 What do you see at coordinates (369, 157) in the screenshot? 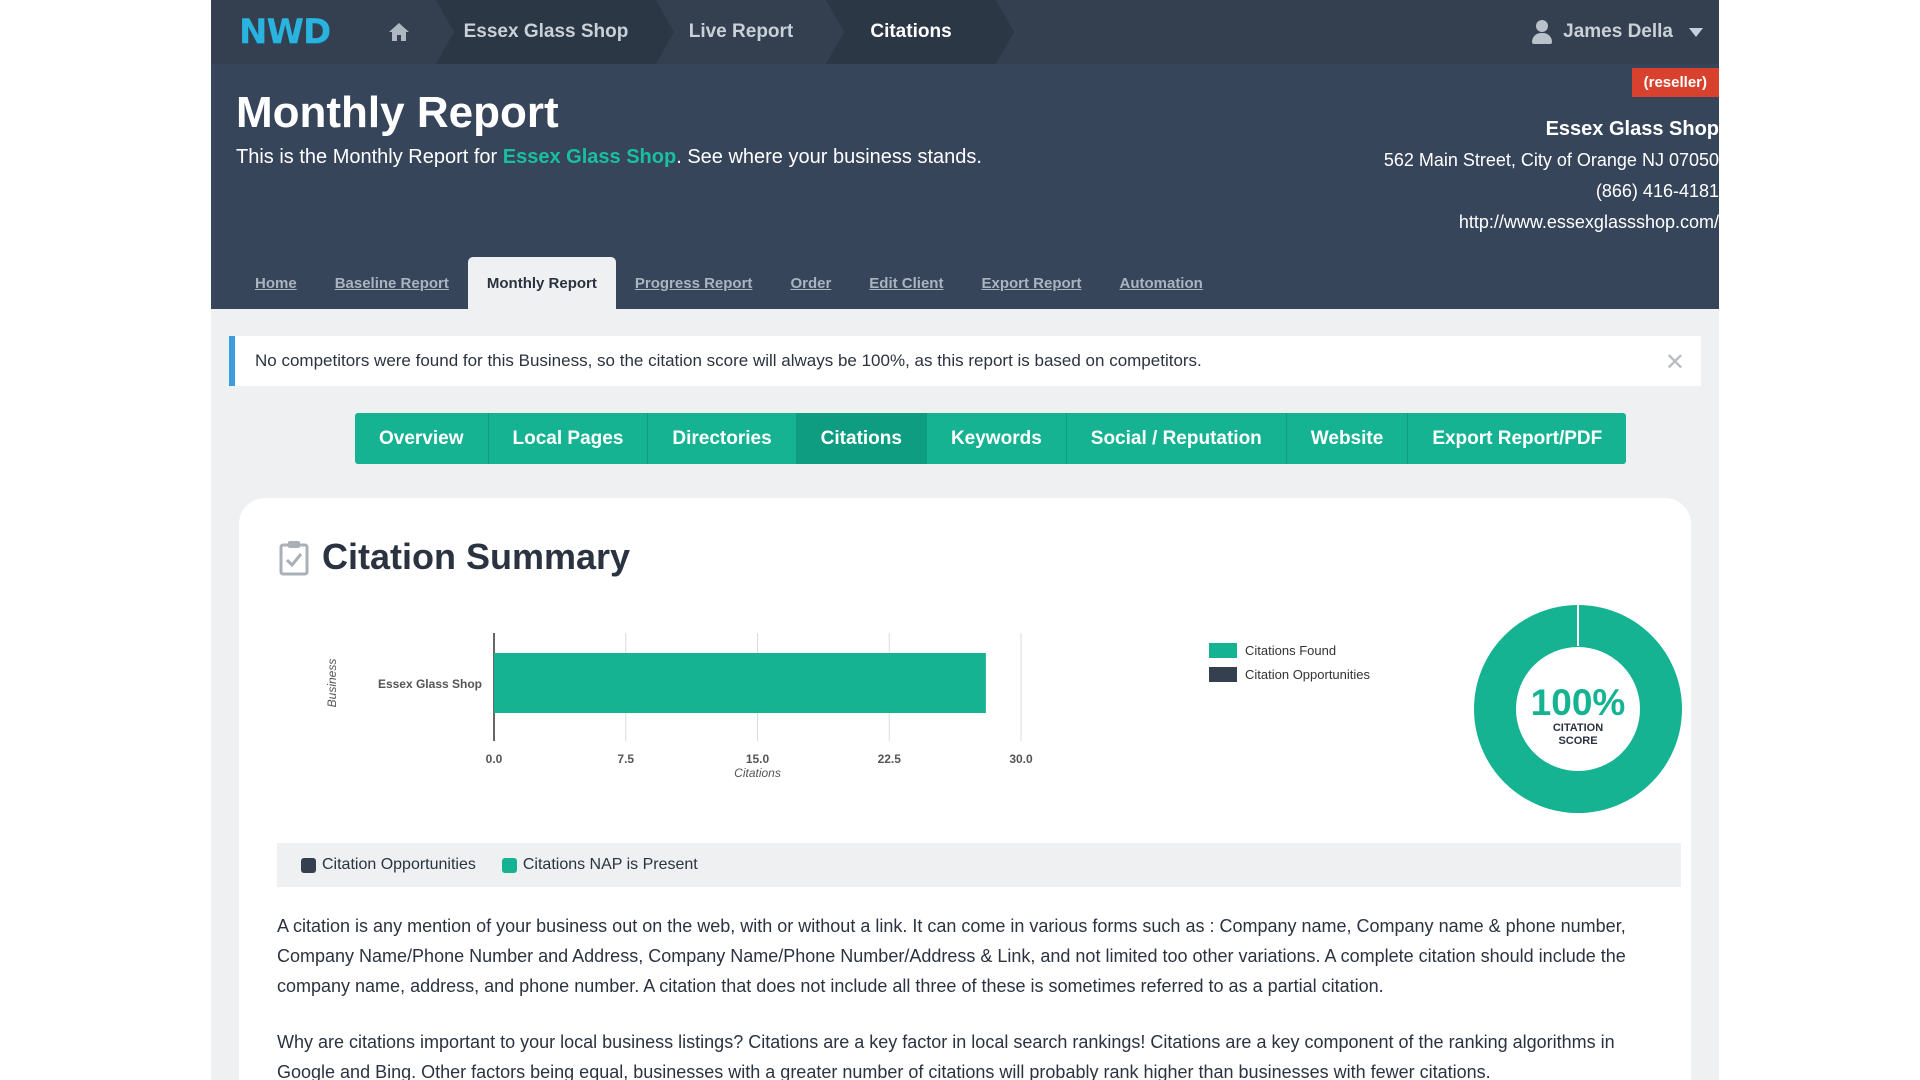
I see `subtitle-prefix: This is the Monthly Report for` at bounding box center [369, 157].